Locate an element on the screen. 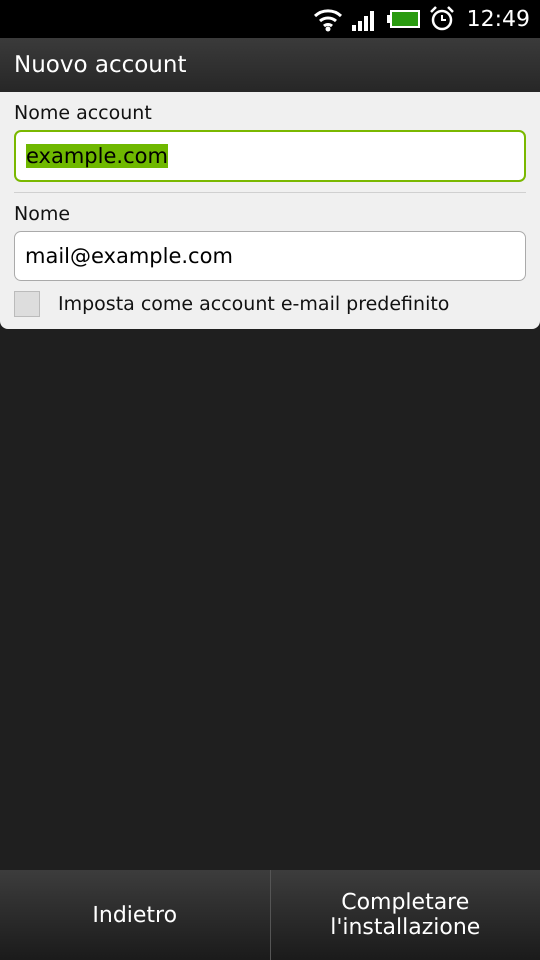 Image resolution: width=540 pixels, height=960 pixels. back-button: Indietro is located at coordinates (135, 915).